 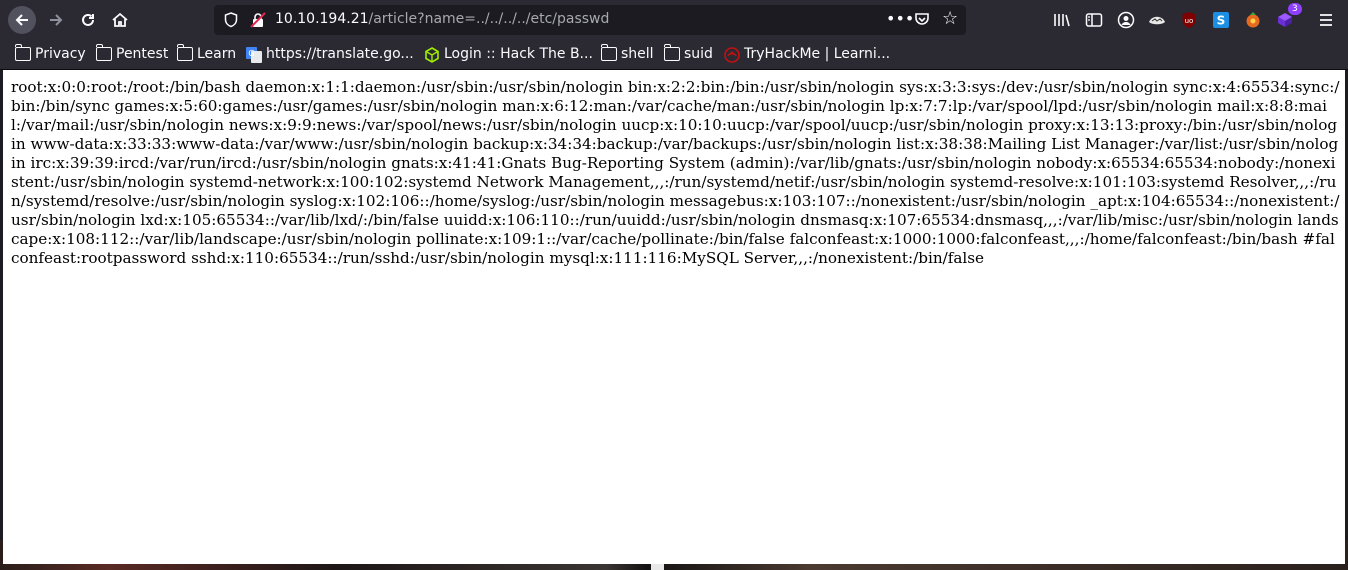 What do you see at coordinates (900, 18) in the screenshot?
I see `page-actions-icon: •••` at bounding box center [900, 18].